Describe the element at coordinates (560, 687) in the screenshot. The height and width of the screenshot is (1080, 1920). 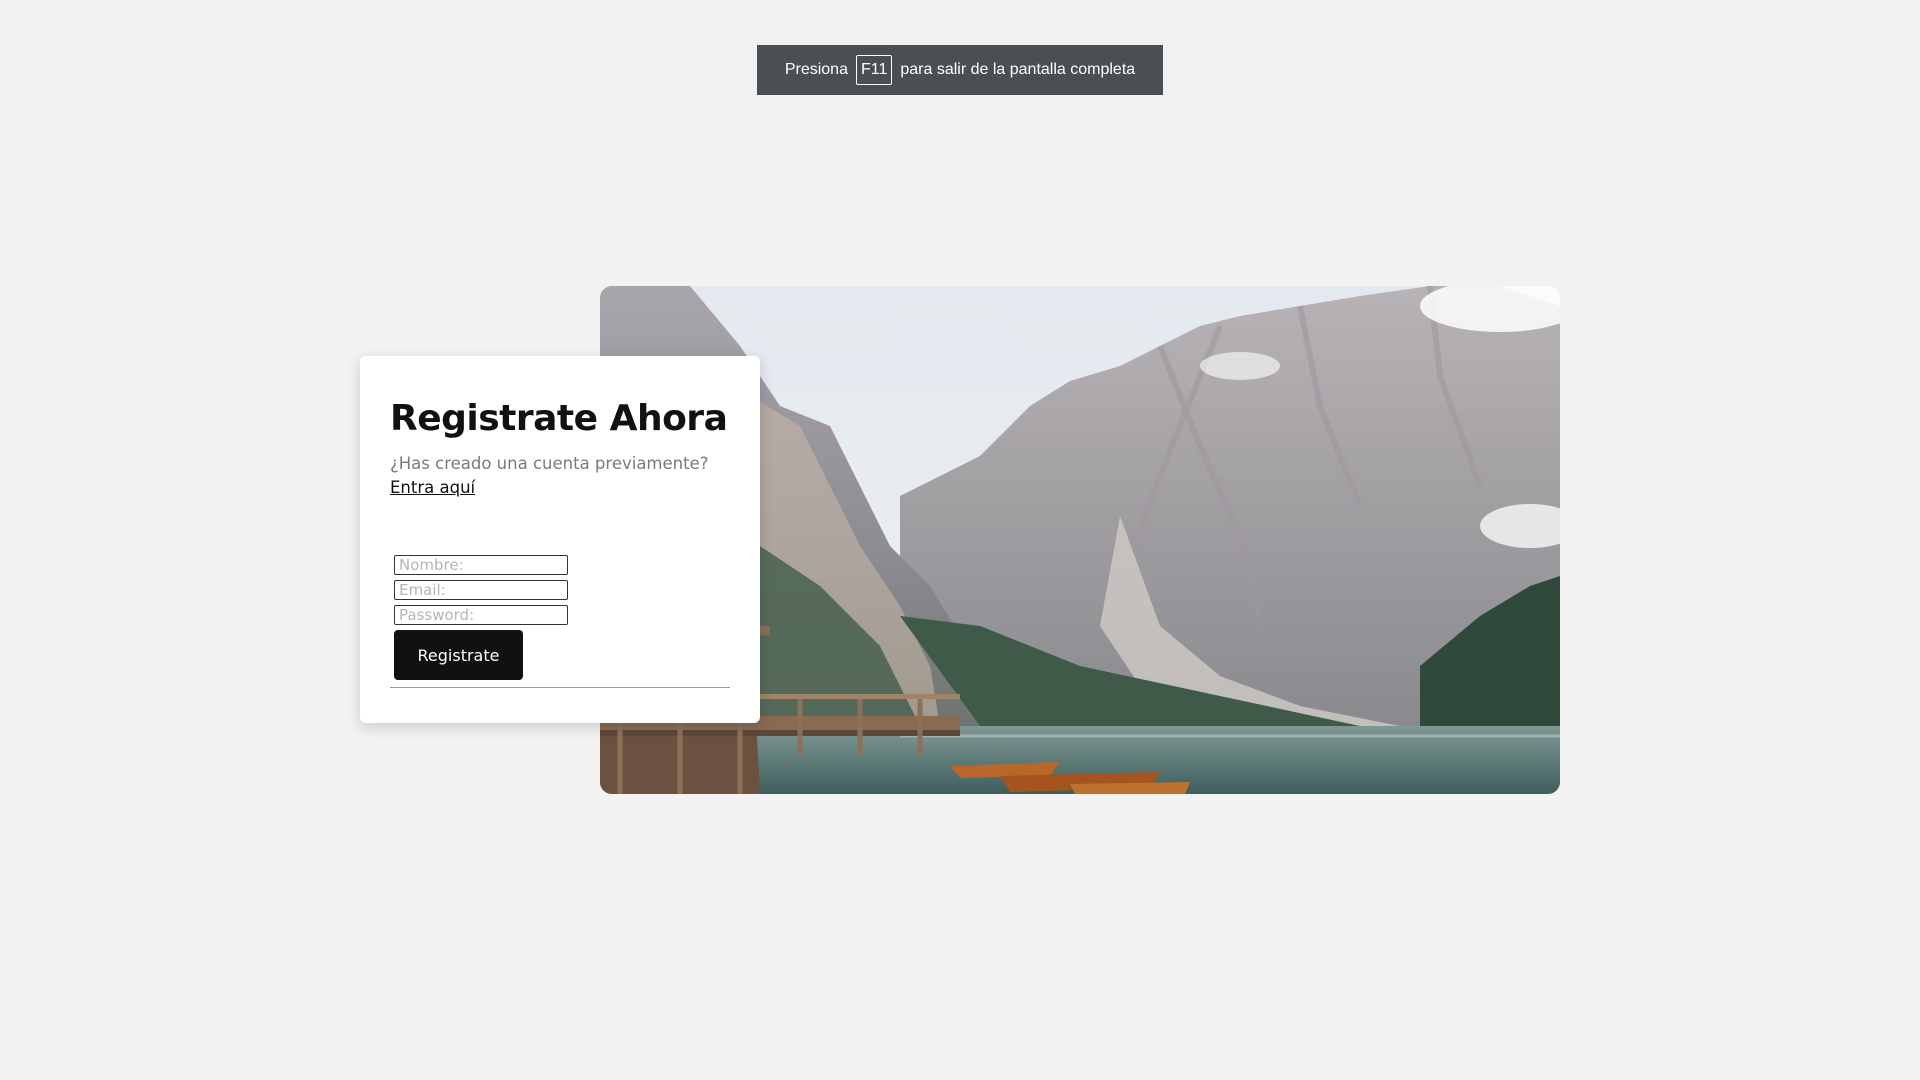
I see `divider` at that location.